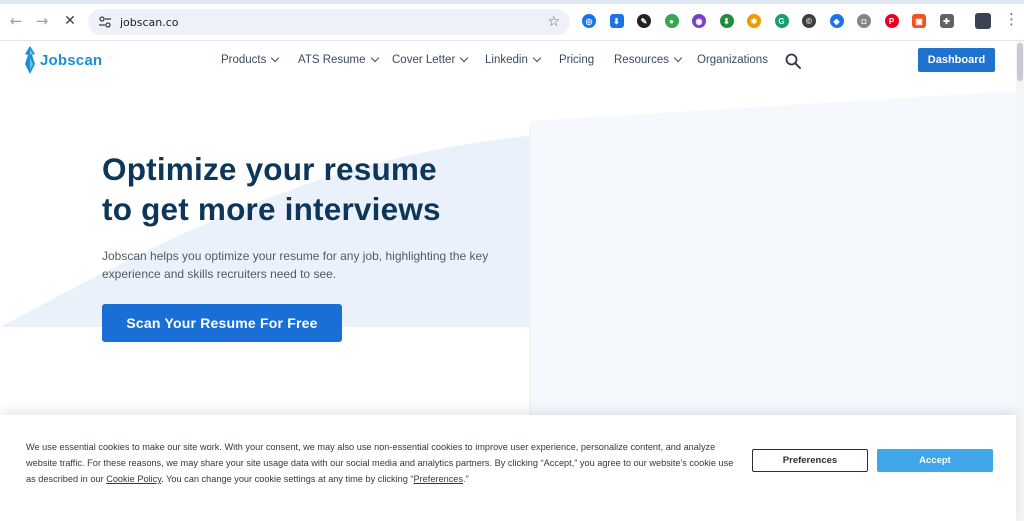 This screenshot has width=1024, height=521. What do you see at coordinates (329, 22) in the screenshot?
I see `address-bar: jobscan.co ☆` at bounding box center [329, 22].